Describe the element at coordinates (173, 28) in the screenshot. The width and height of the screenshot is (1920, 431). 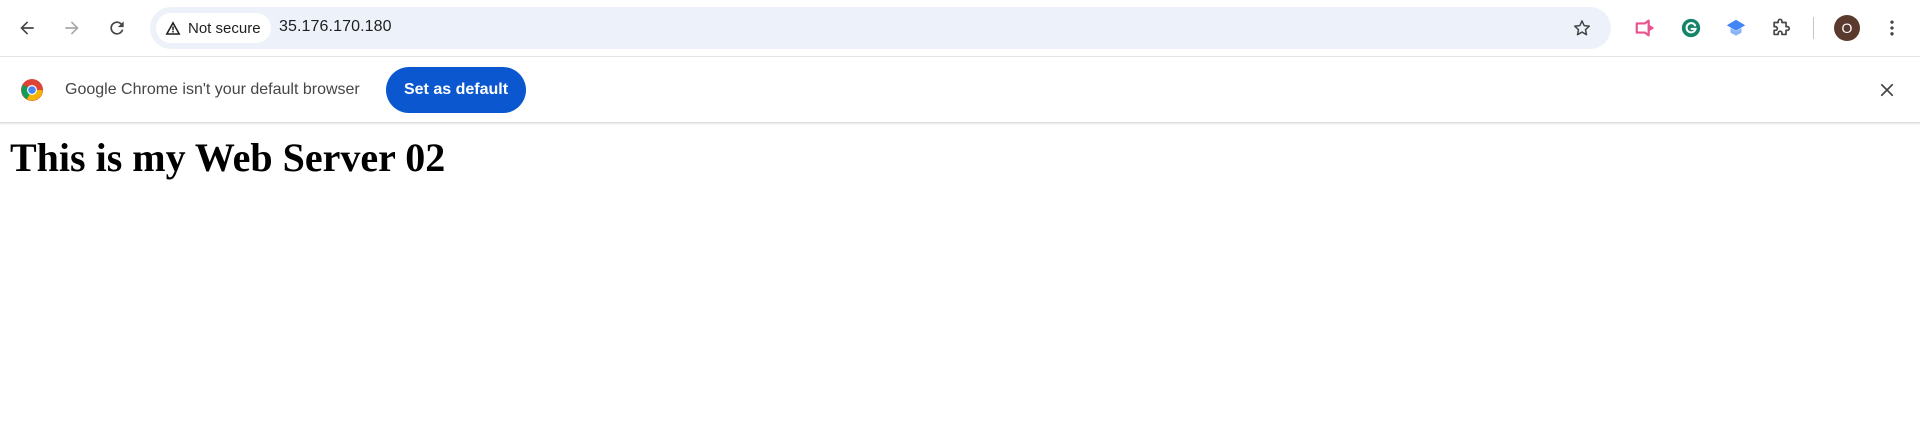
I see `warning-triangle-icon` at that location.